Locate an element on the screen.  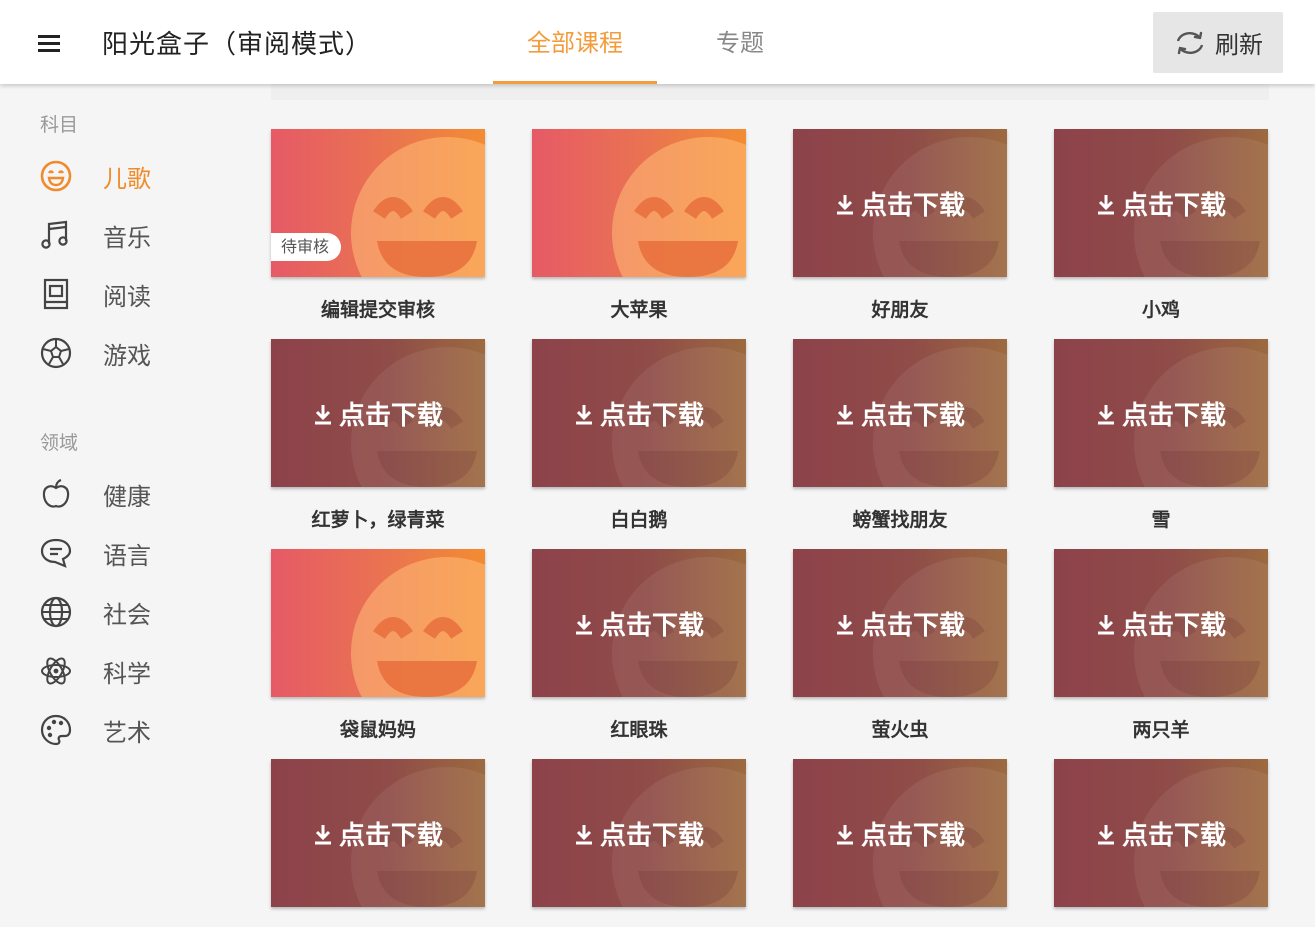
course-title: 红眼珠 is located at coordinates (639, 730).